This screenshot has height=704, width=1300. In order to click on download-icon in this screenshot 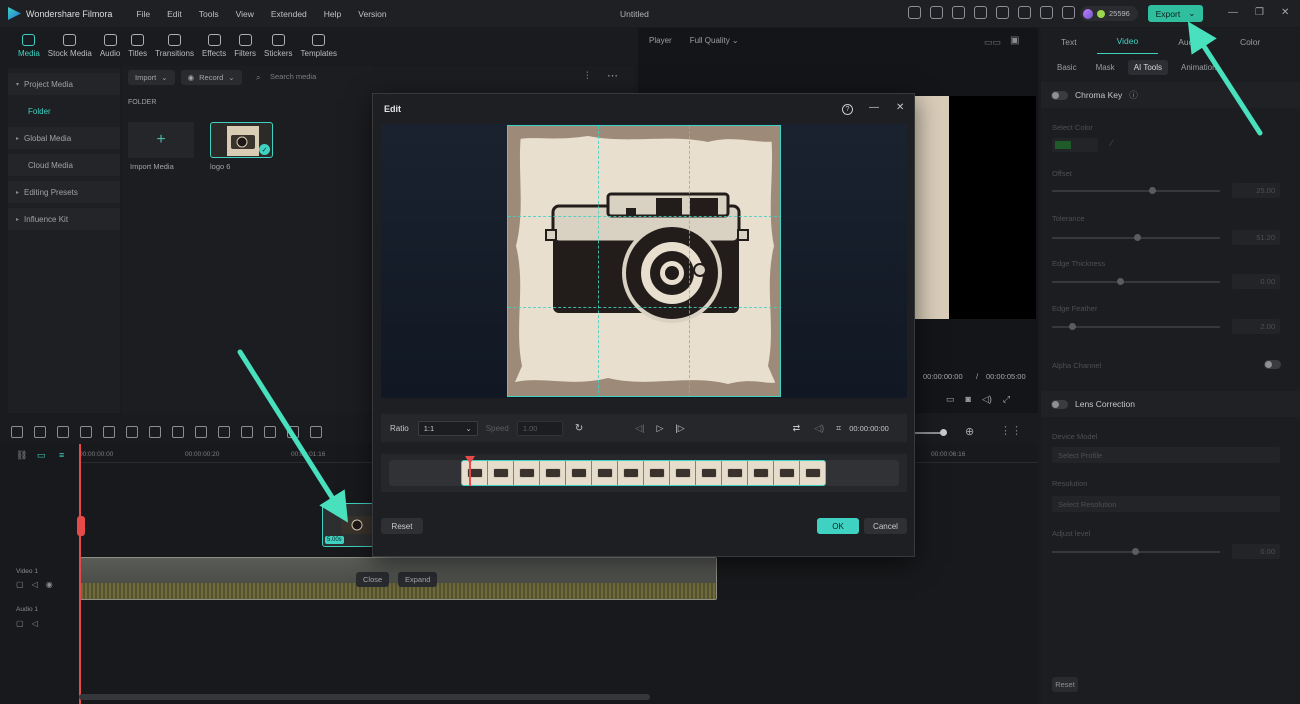, I will do `click(1068, 12)`.